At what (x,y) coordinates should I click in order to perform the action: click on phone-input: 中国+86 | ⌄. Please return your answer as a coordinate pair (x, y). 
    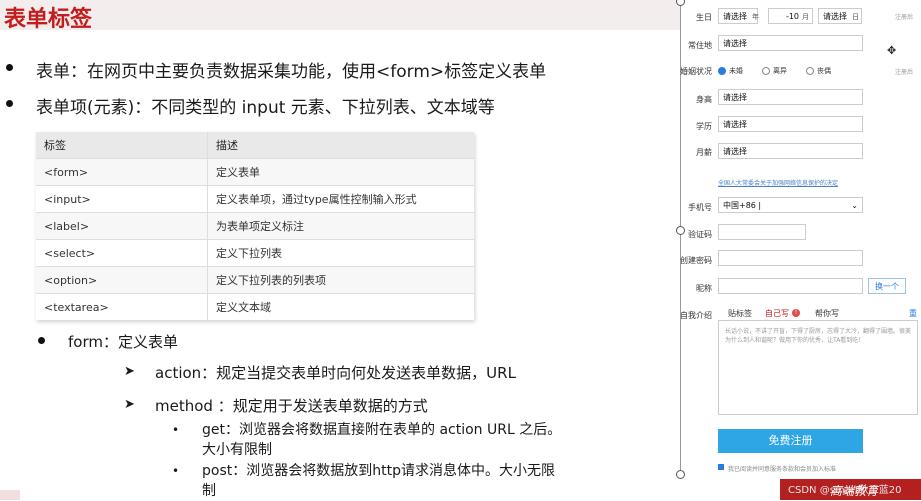
    Looking at the image, I should click on (790, 205).